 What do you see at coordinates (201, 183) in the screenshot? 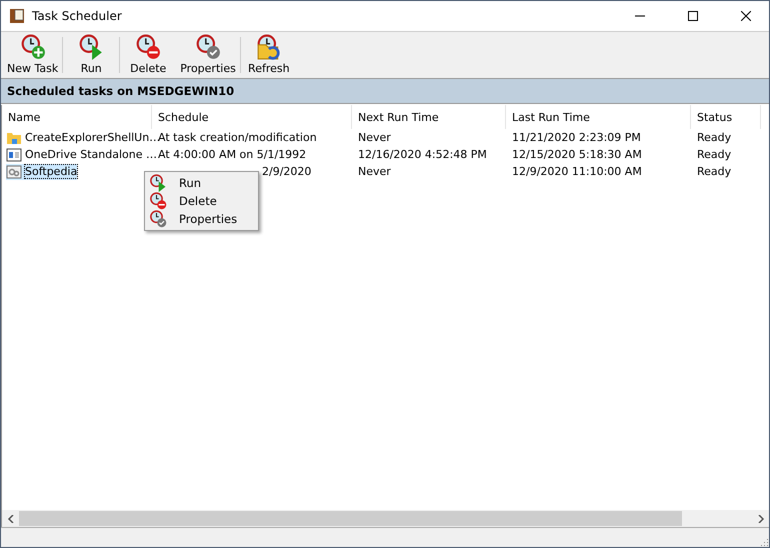
I see `menu-item: Run` at bounding box center [201, 183].